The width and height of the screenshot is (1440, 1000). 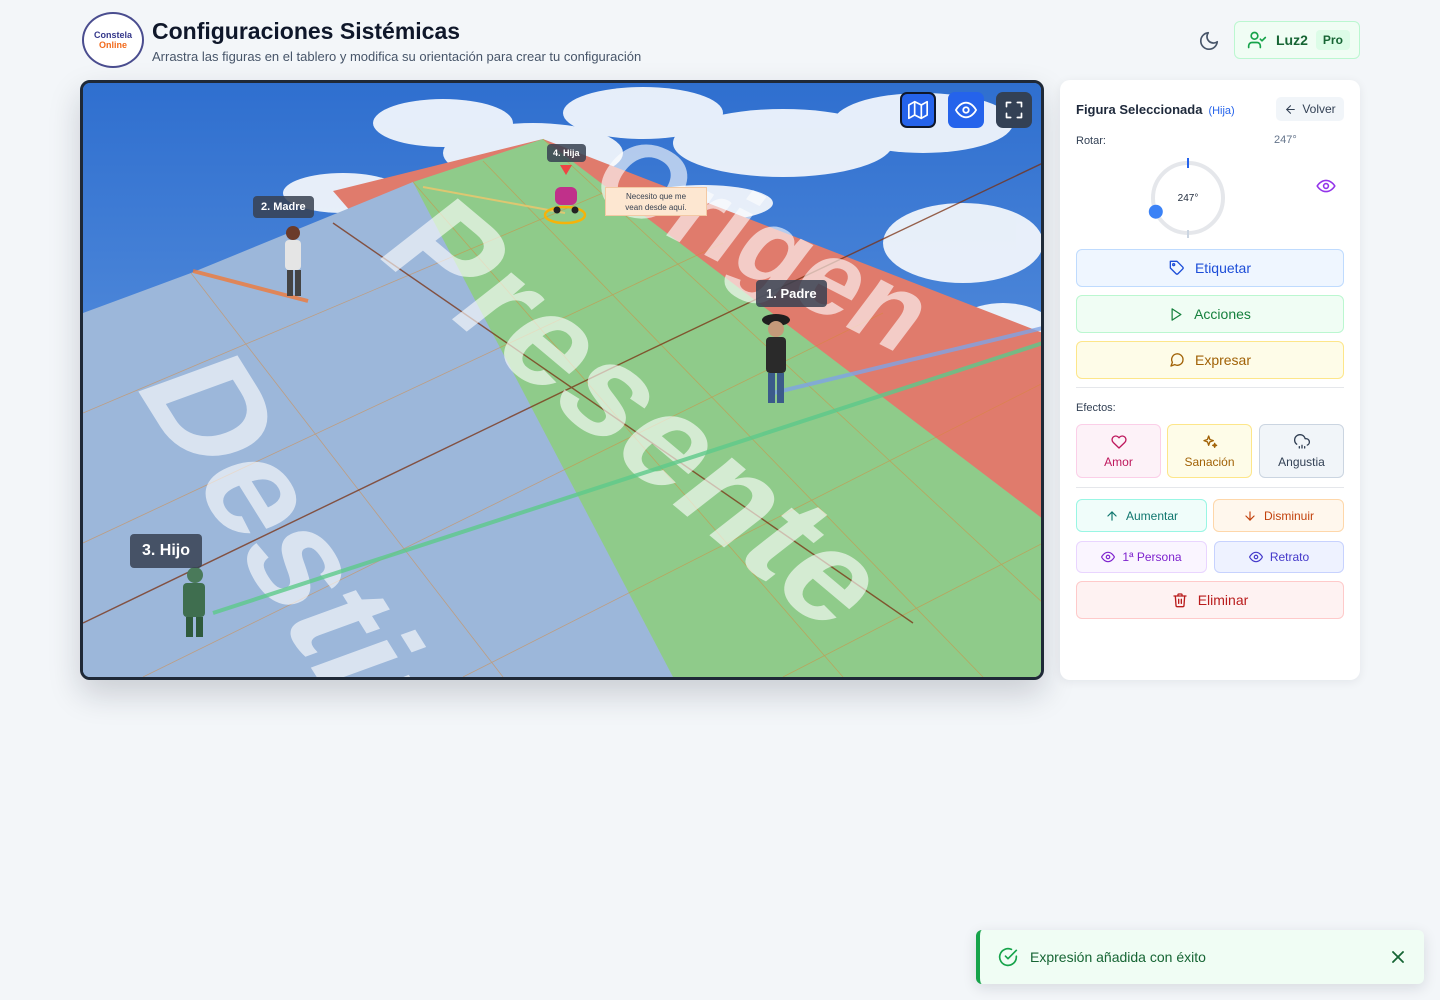 What do you see at coordinates (791, 293) in the screenshot?
I see `figure-label-padre: 1. Padre` at bounding box center [791, 293].